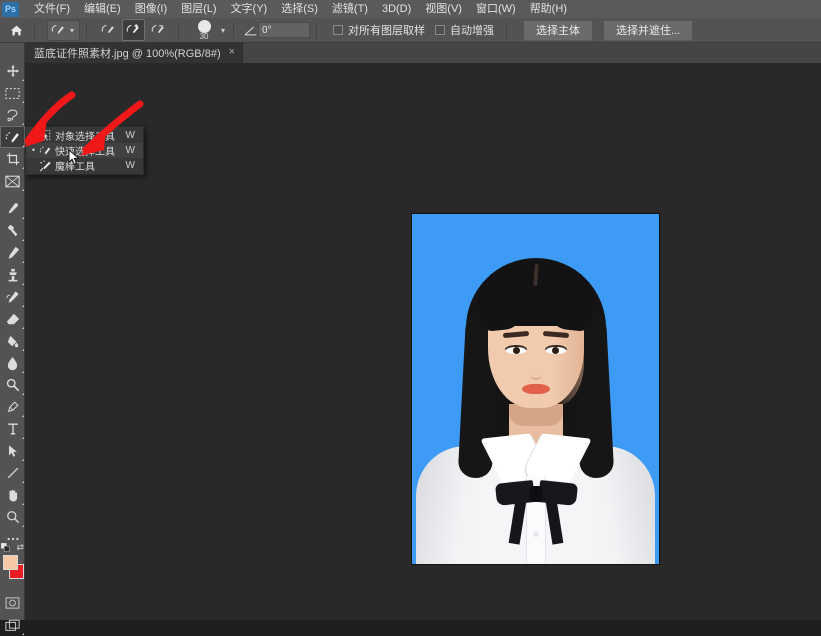 This screenshot has width=821, height=636. What do you see at coordinates (12, 209) in the screenshot?
I see `eyedropper-tool` at bounding box center [12, 209].